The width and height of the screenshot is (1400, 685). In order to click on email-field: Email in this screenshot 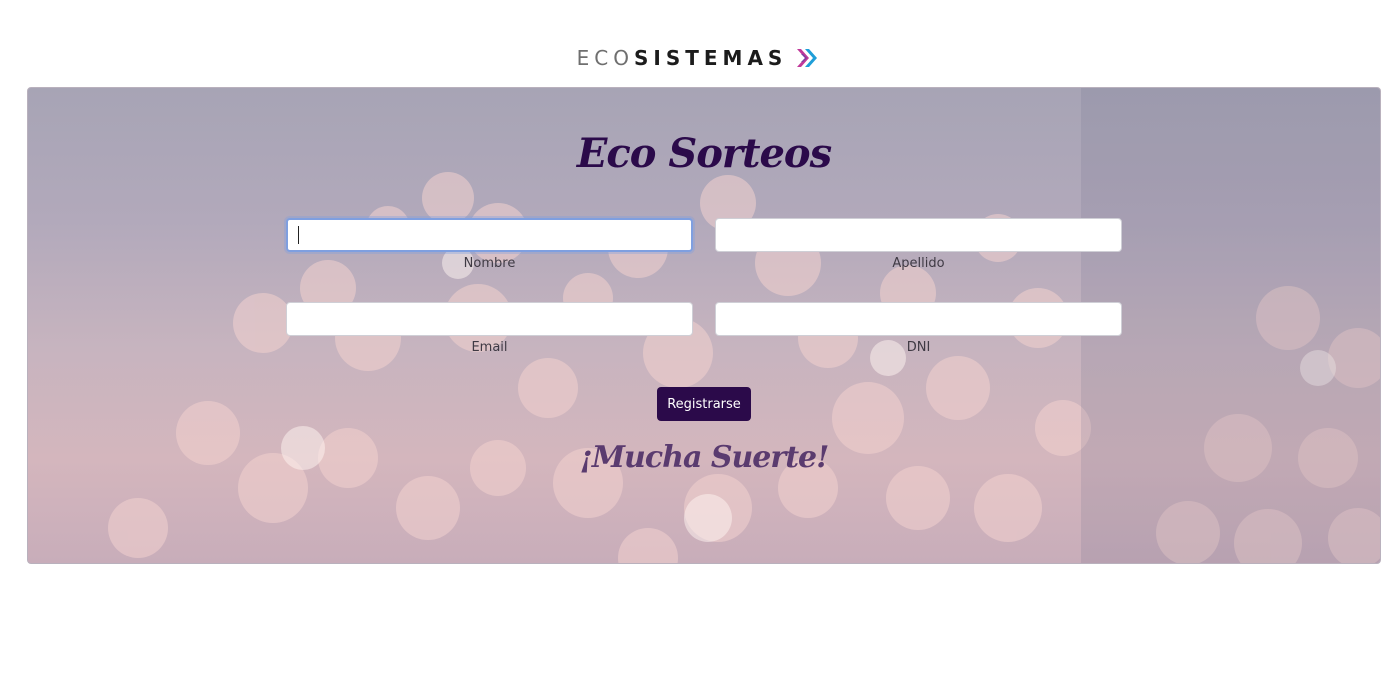, I will do `click(489, 328)`.